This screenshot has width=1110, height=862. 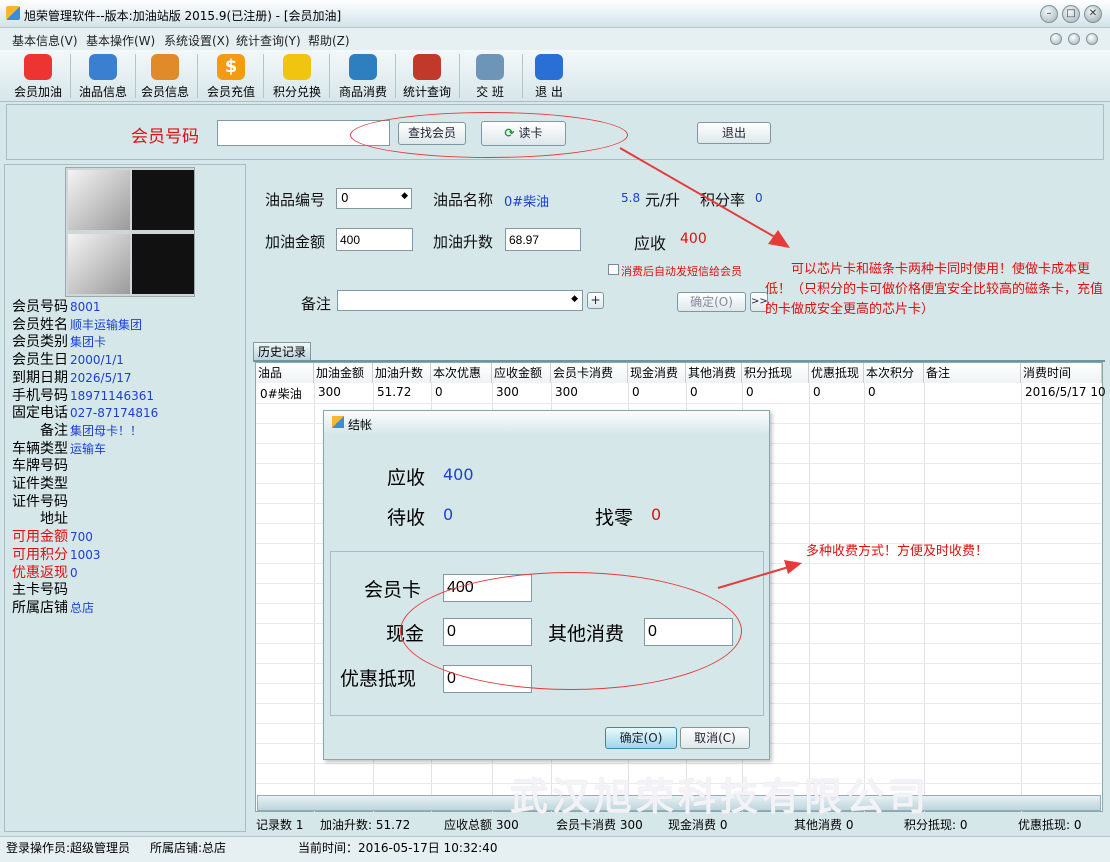 What do you see at coordinates (40, 377) in the screenshot?
I see `member-field-label: 到期日期` at bounding box center [40, 377].